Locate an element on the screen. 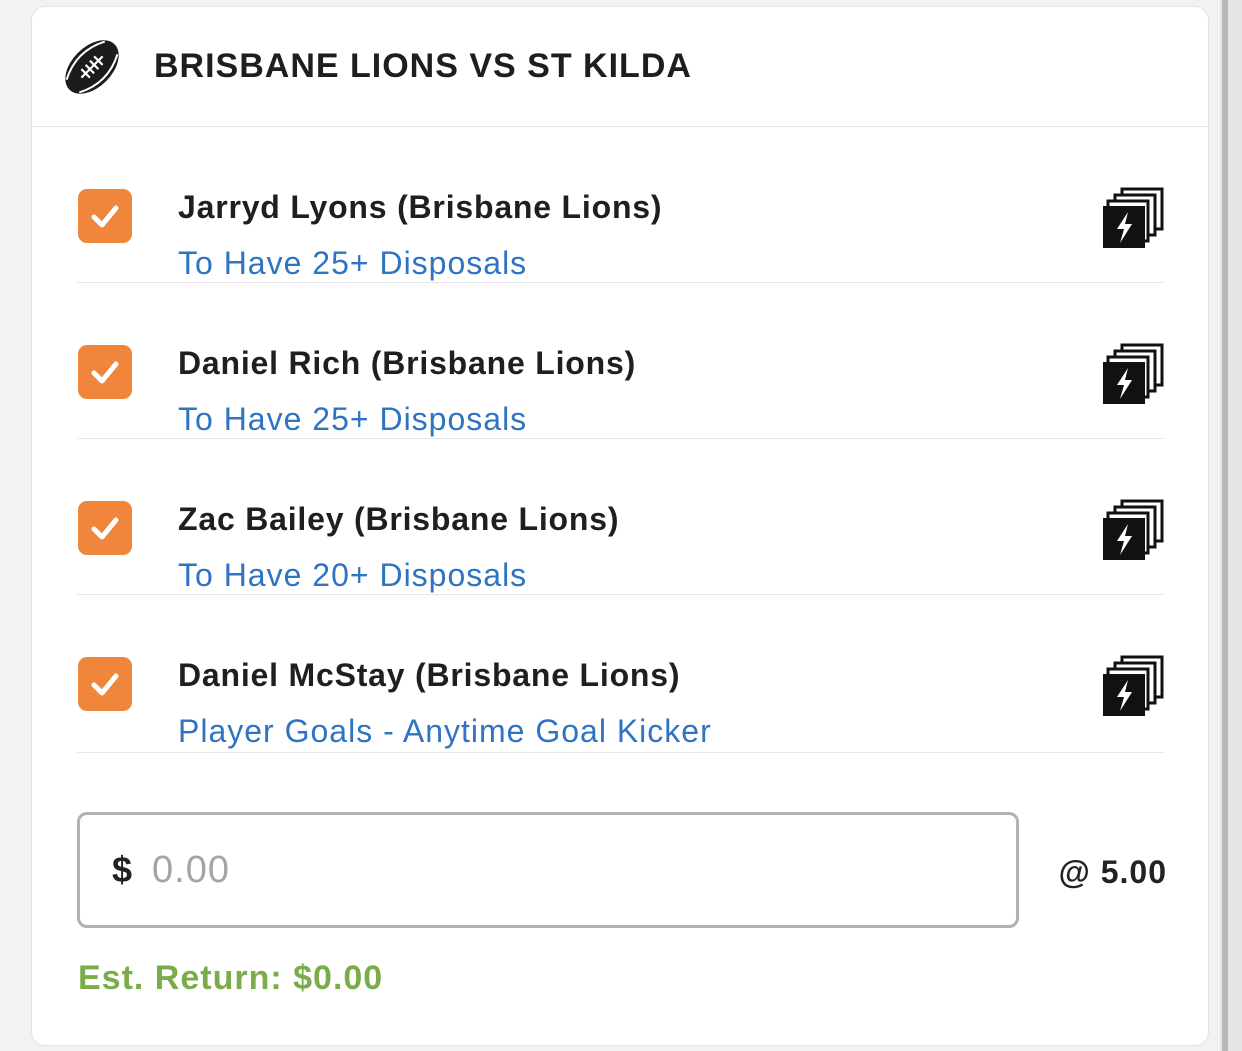  card-header: BRISBANE LIONS VS ST KILDA is located at coordinates (620, 67).